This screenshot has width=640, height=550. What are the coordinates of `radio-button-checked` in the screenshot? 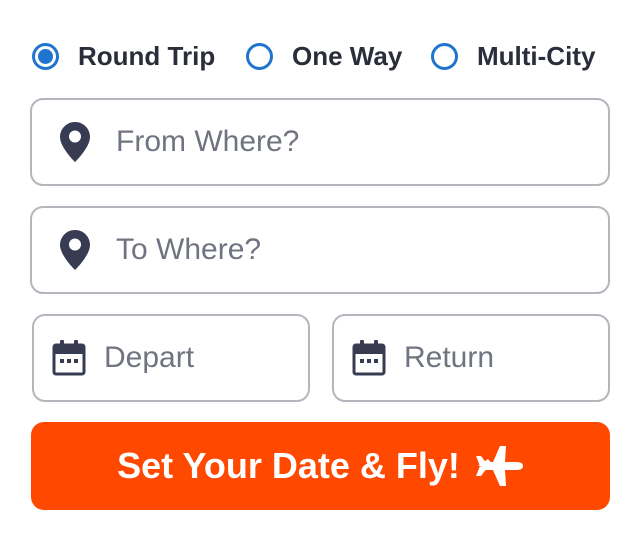 It's located at (45, 56).